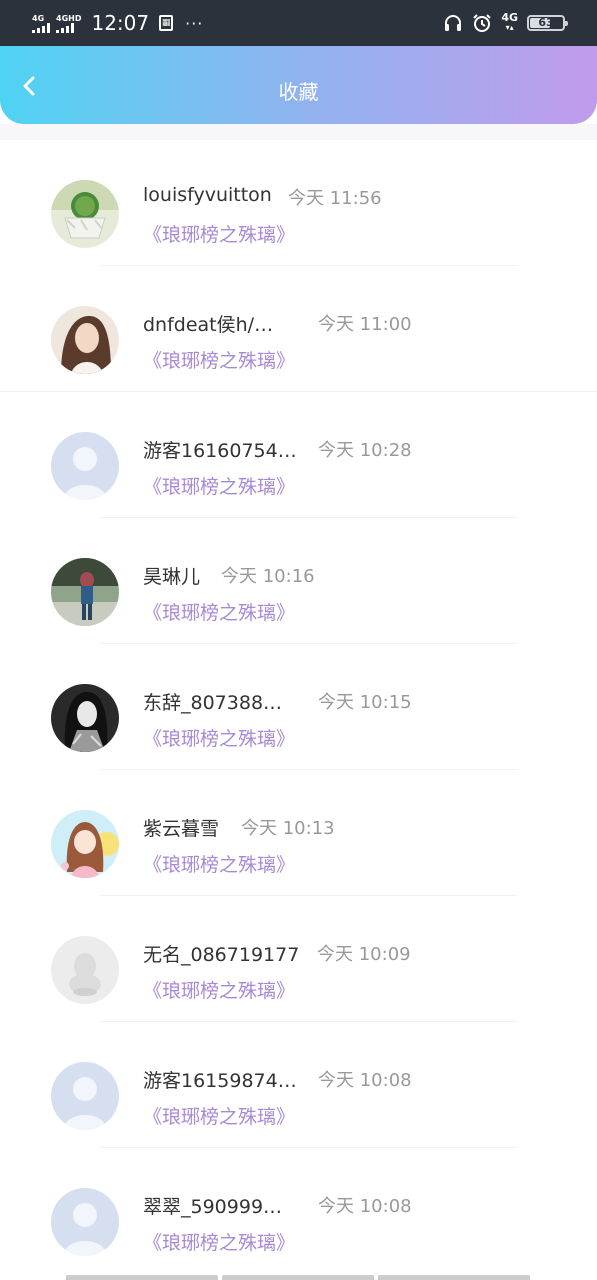  I want to click on timestamp: 今天 10:13, so click(288, 828).